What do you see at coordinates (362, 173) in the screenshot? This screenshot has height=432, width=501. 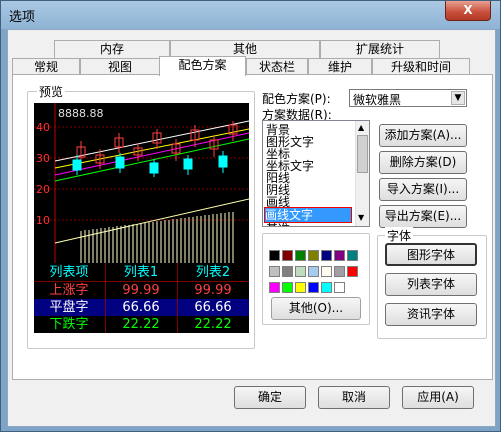 I see `list-scrollbar: ▲ ▼` at bounding box center [362, 173].